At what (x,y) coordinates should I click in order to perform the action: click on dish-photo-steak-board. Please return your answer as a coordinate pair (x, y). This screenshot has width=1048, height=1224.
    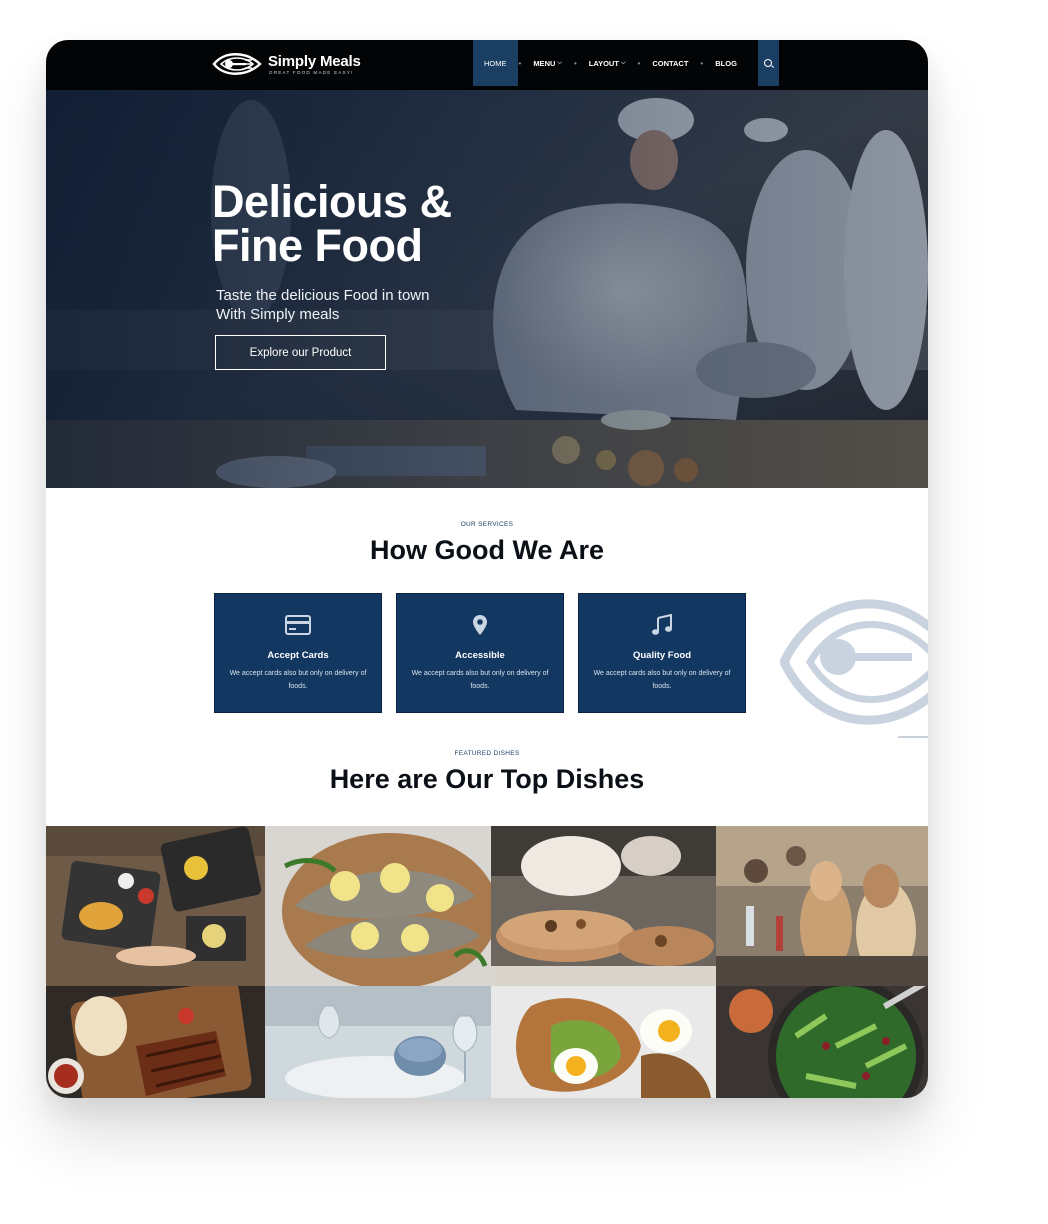
    Looking at the image, I should click on (155, 1042).